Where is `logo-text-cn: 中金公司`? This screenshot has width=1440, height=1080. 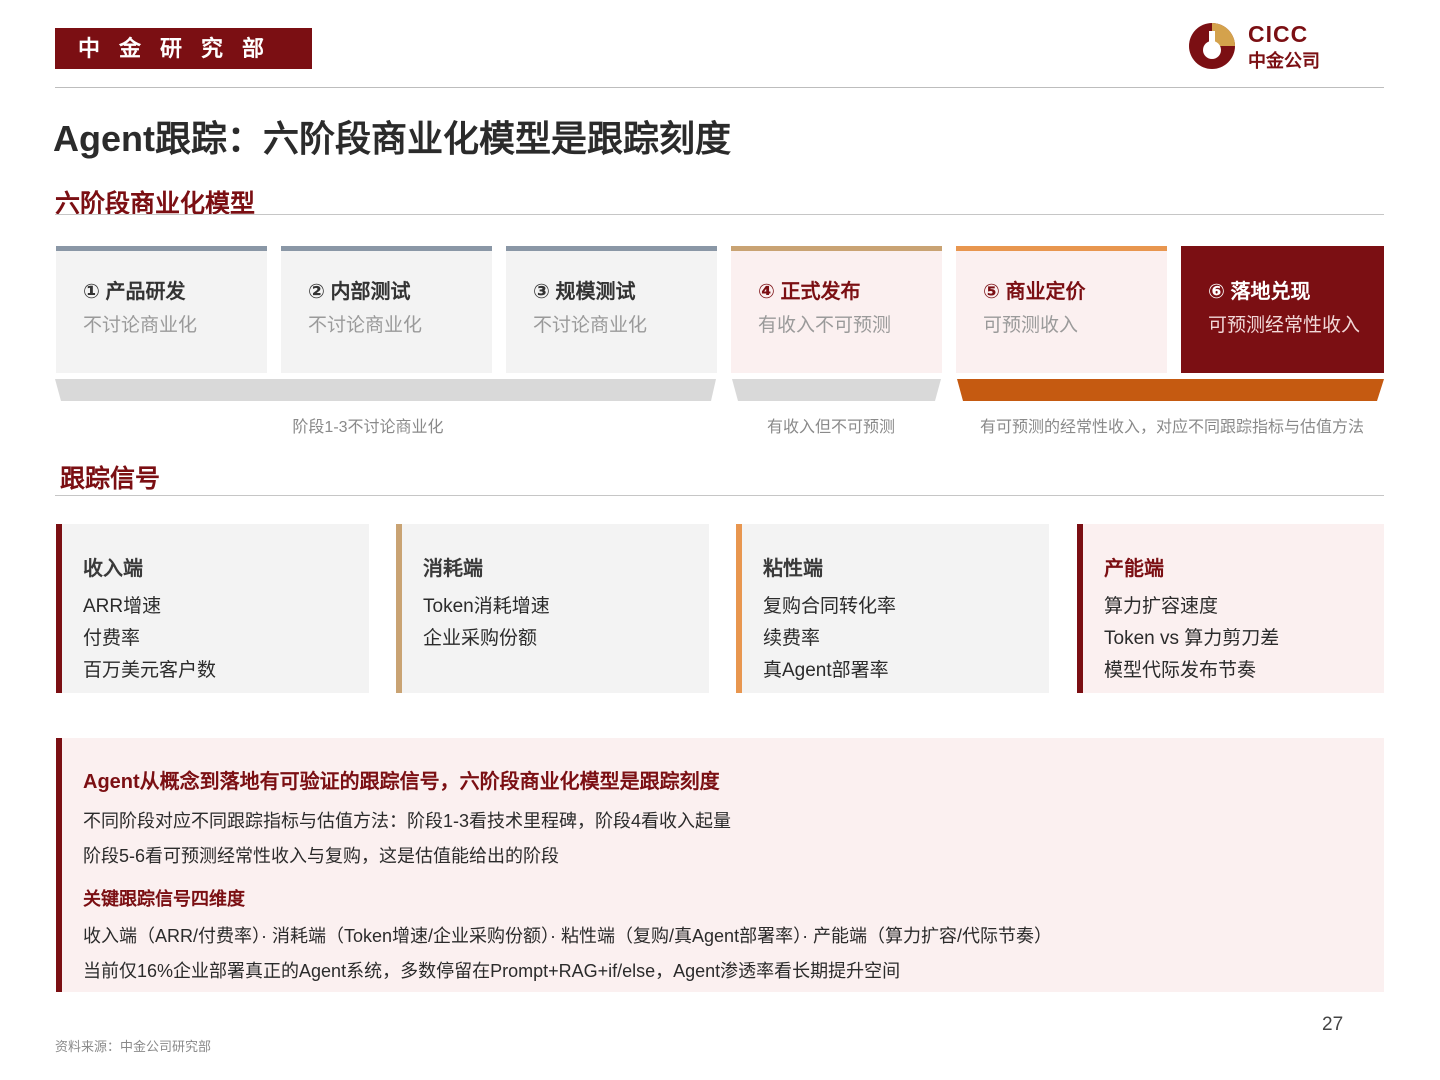 logo-text-cn: 中金公司 is located at coordinates (1284, 61).